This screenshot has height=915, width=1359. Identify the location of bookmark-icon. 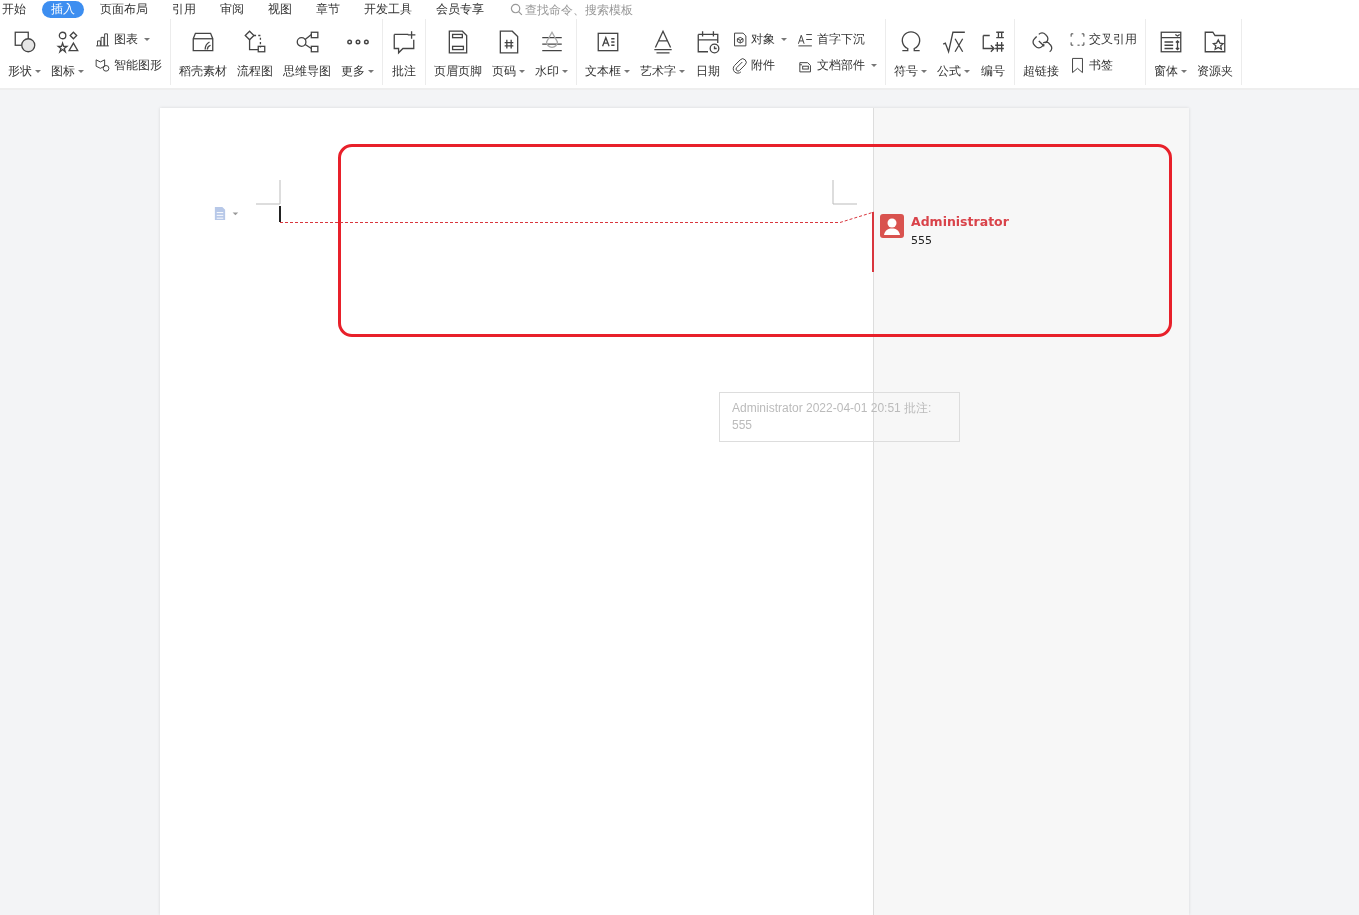
(1077, 65).